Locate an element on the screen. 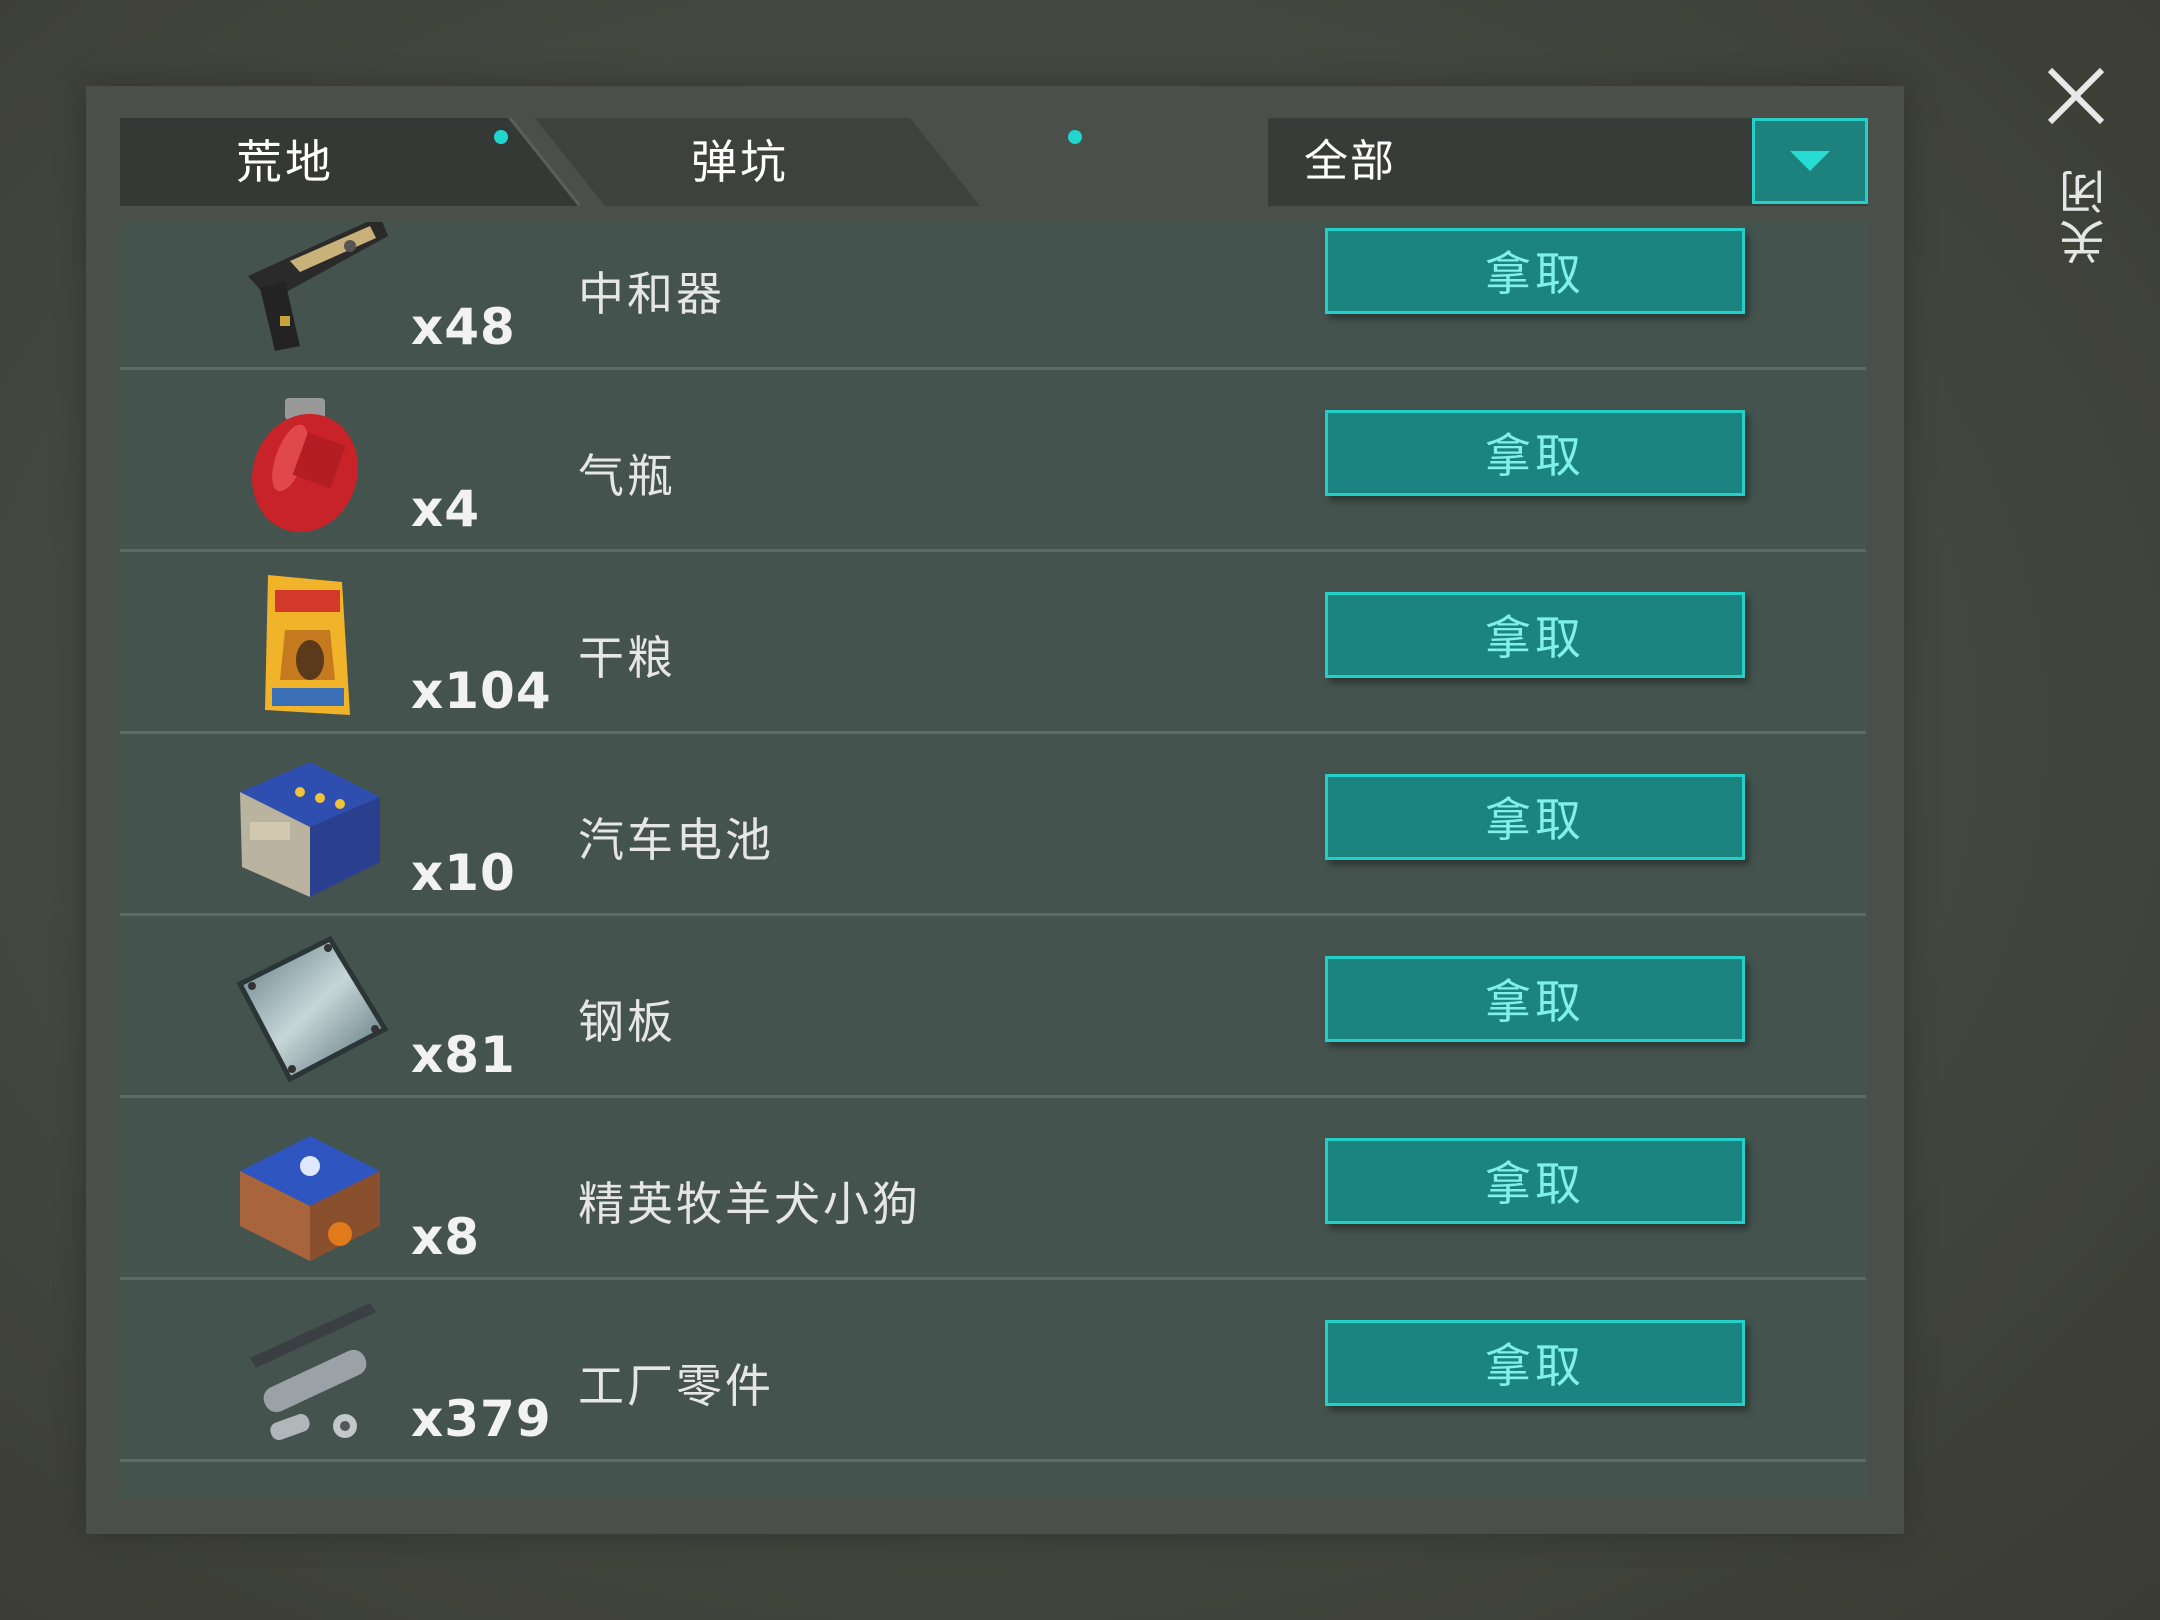  tab-wasteland: 荒地 is located at coordinates (350, 162).